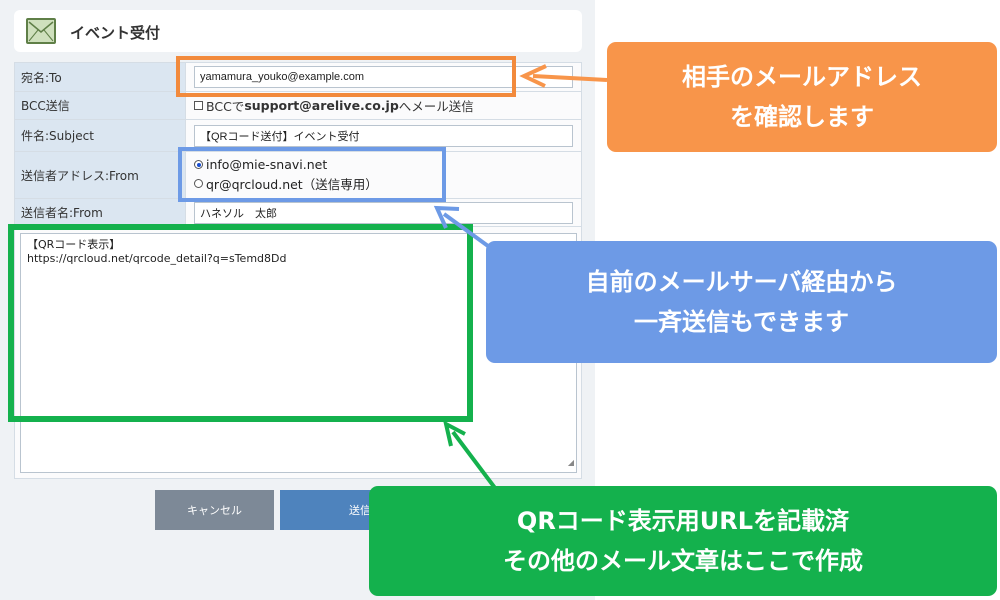 This screenshot has height=600, width=1000. I want to click on callout-green: QRコード表示用URLを記載済 その他のメール文章はここで作成, so click(683, 541).